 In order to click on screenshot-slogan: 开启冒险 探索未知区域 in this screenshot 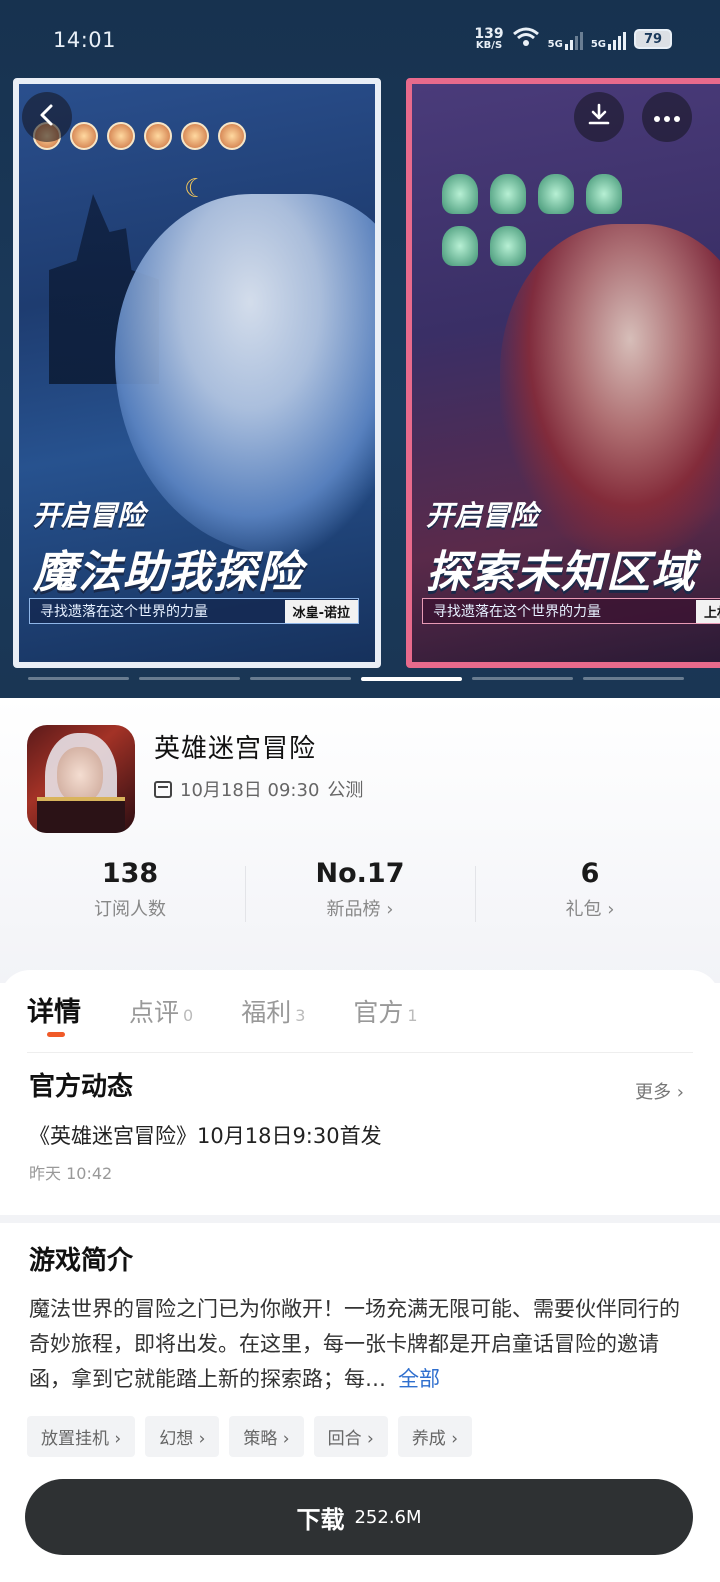, I will do `click(561, 547)`.